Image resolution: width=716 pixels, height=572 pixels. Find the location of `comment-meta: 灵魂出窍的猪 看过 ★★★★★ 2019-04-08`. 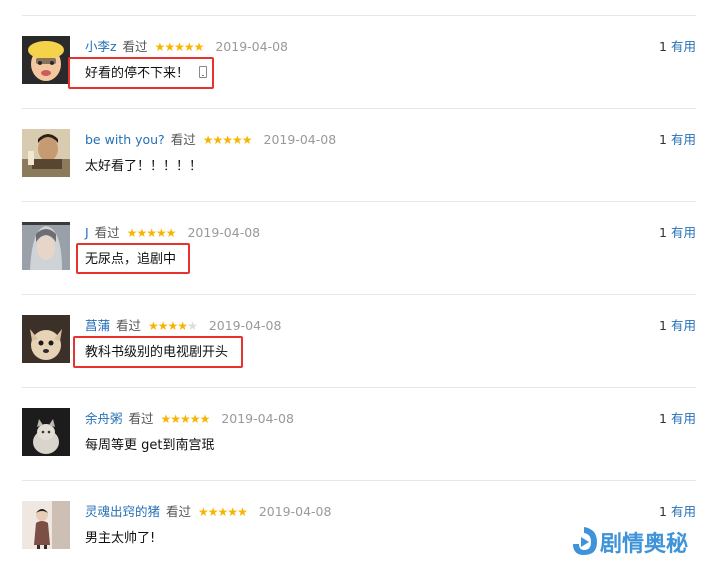

comment-meta: 灵魂出窍的猪 看过 ★★★★★ 2019-04-08 is located at coordinates (208, 512).